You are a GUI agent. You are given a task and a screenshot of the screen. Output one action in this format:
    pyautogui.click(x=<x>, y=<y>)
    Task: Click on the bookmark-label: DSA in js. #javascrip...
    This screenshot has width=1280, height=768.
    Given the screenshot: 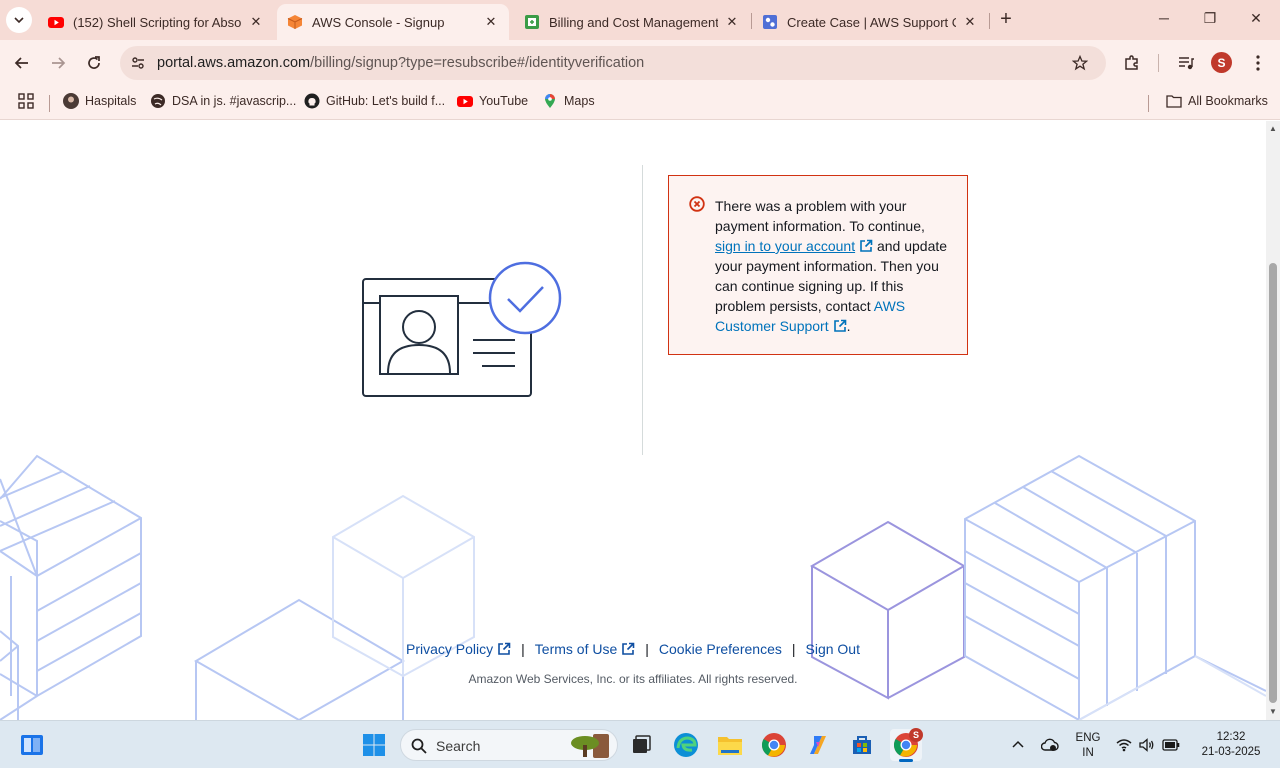 What is the action you would take?
    pyautogui.click(x=234, y=101)
    